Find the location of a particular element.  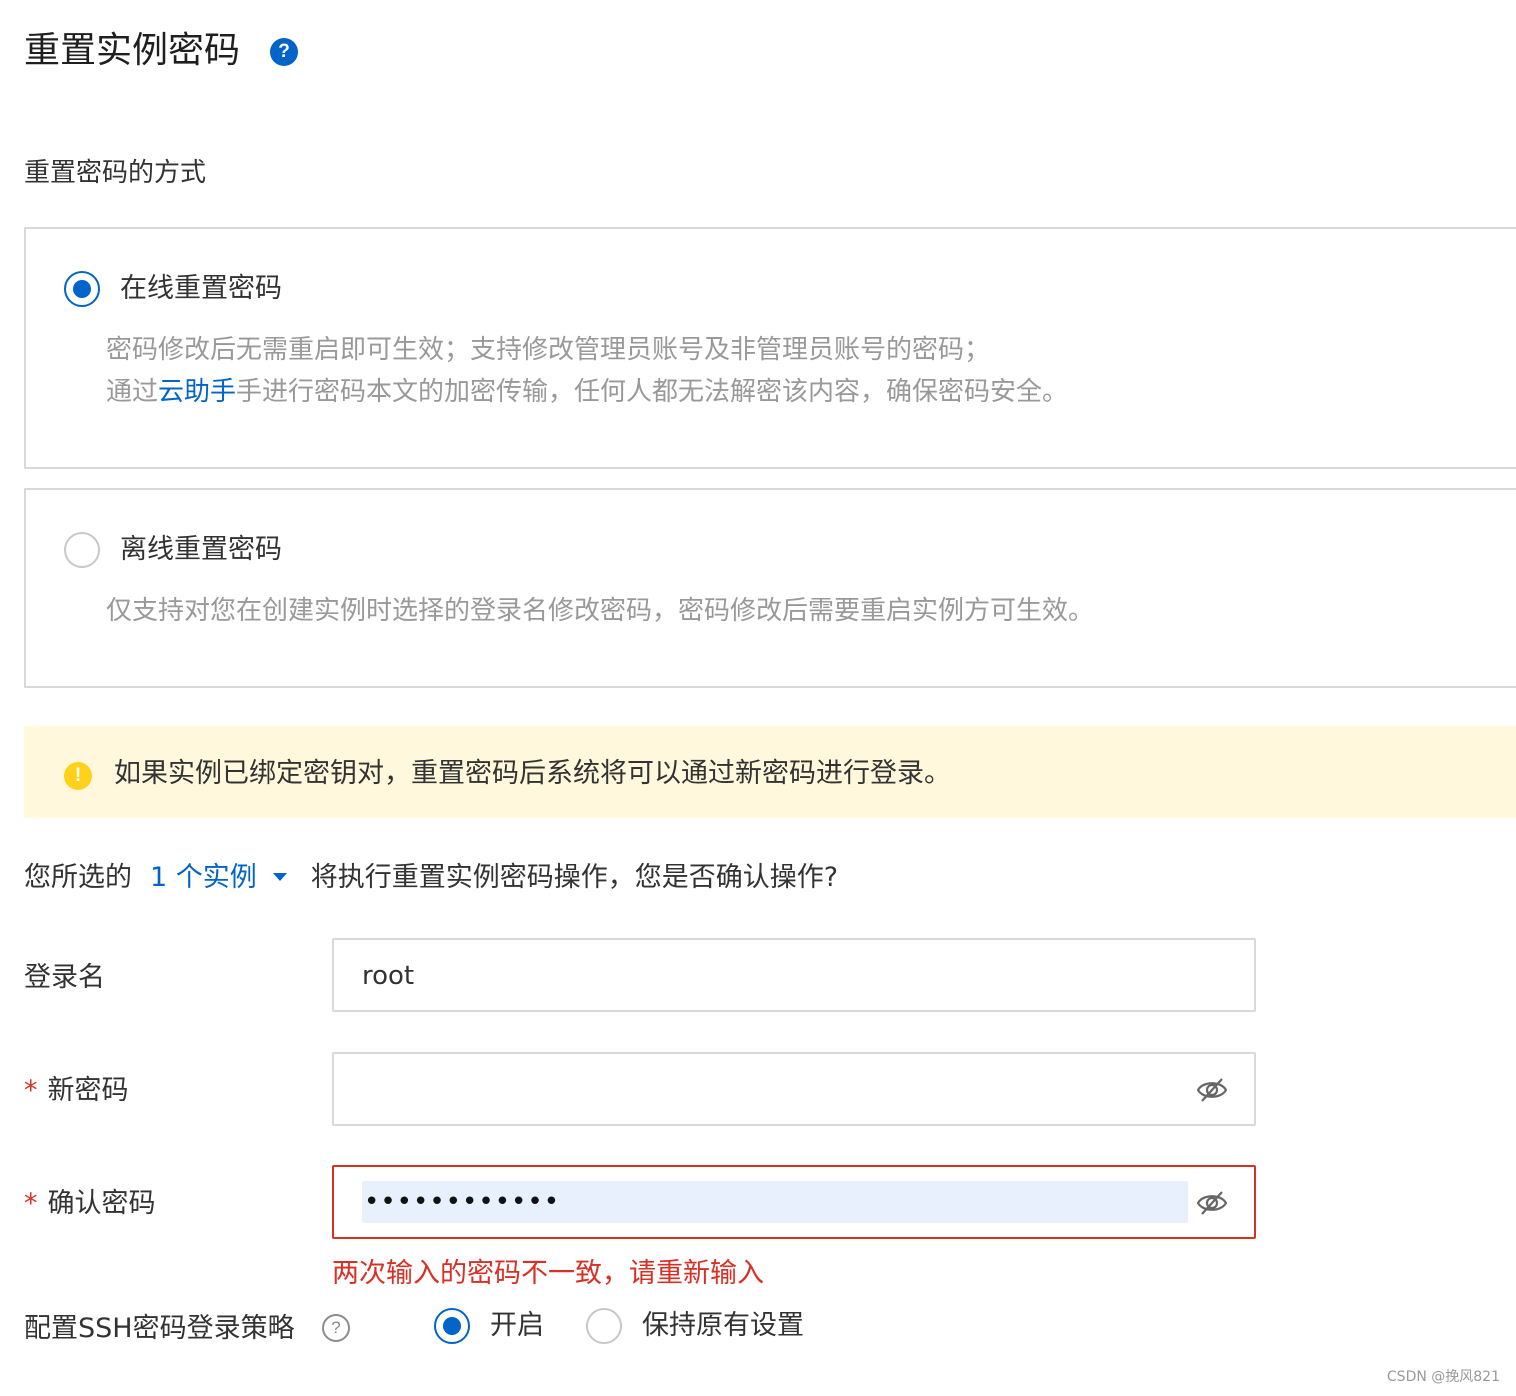

login-name-value: root is located at coordinates (388, 976).